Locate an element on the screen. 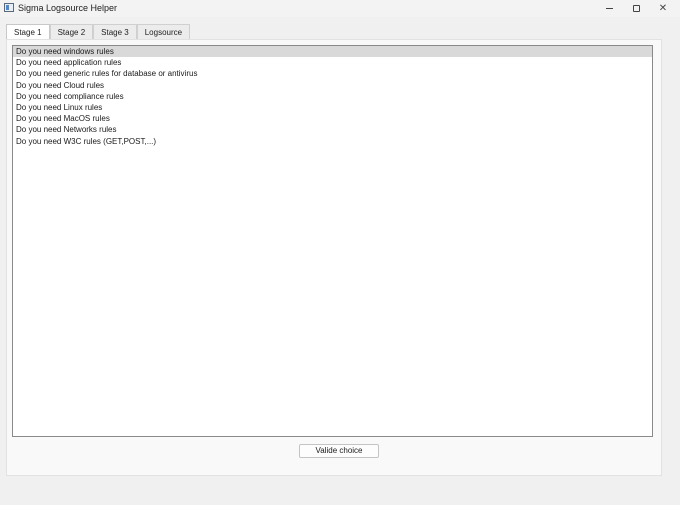  tab-stage-1: Stage 1 is located at coordinates (28, 32).